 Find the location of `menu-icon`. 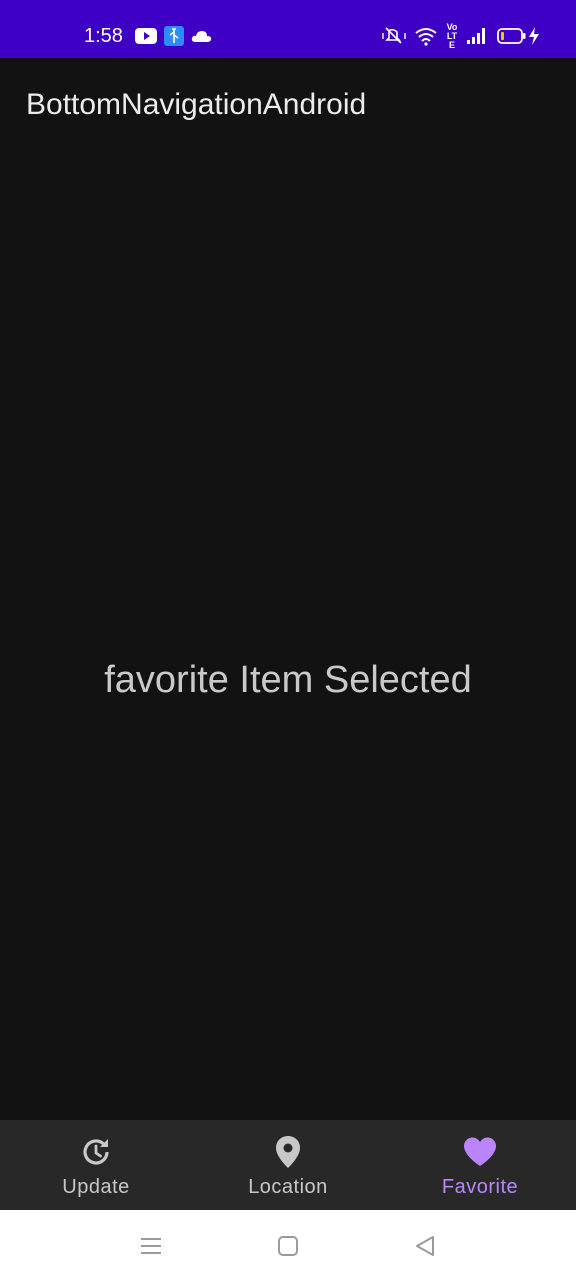

menu-icon is located at coordinates (151, 1246).